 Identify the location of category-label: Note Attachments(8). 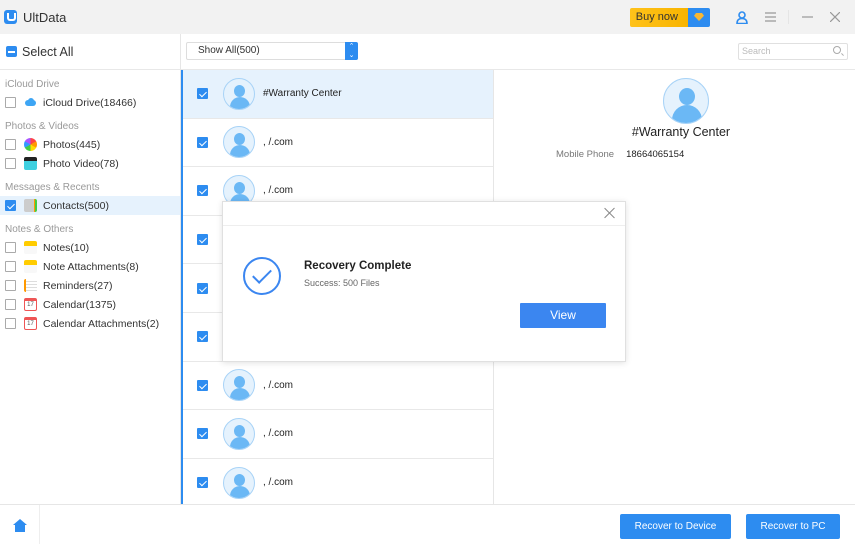
(91, 266).